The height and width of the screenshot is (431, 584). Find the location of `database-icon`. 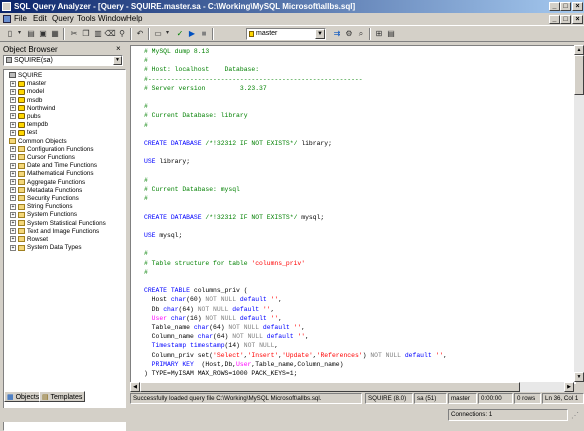

database-icon is located at coordinates (21, 91).